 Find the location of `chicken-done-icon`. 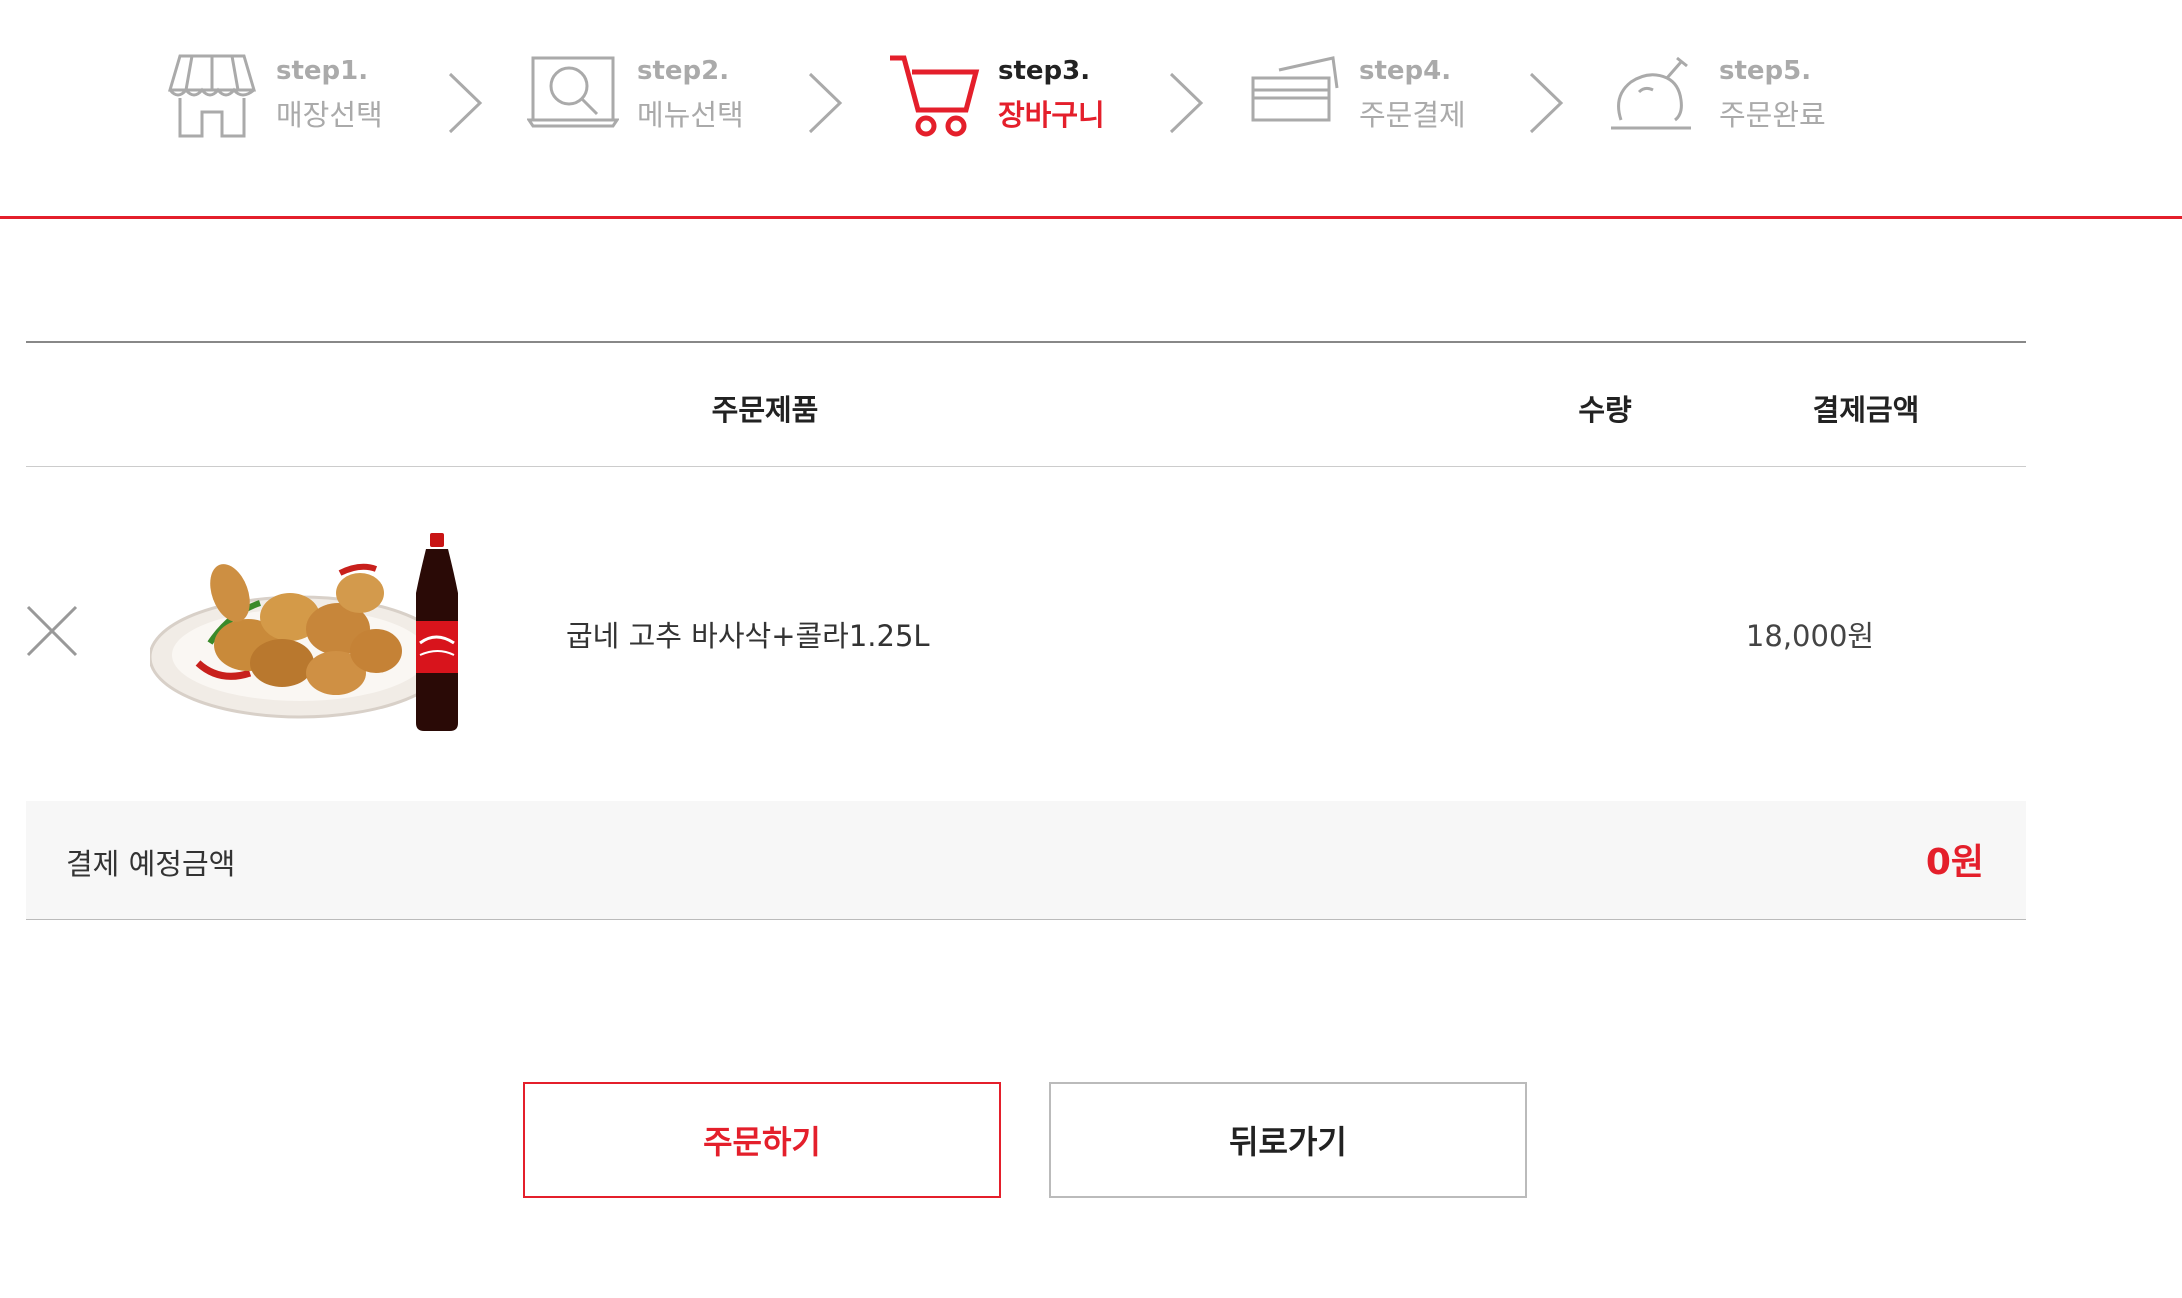

chicken-done-icon is located at coordinates (1651, 93).